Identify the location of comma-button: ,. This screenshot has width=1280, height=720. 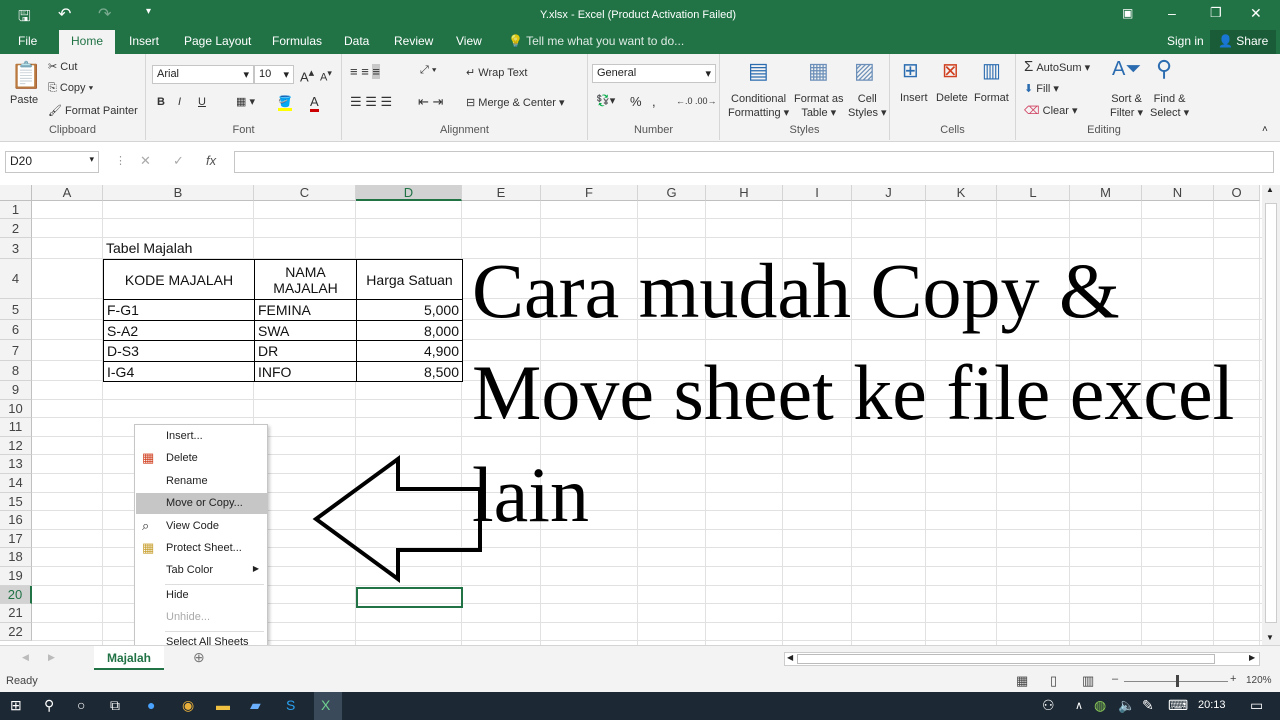
(654, 101).